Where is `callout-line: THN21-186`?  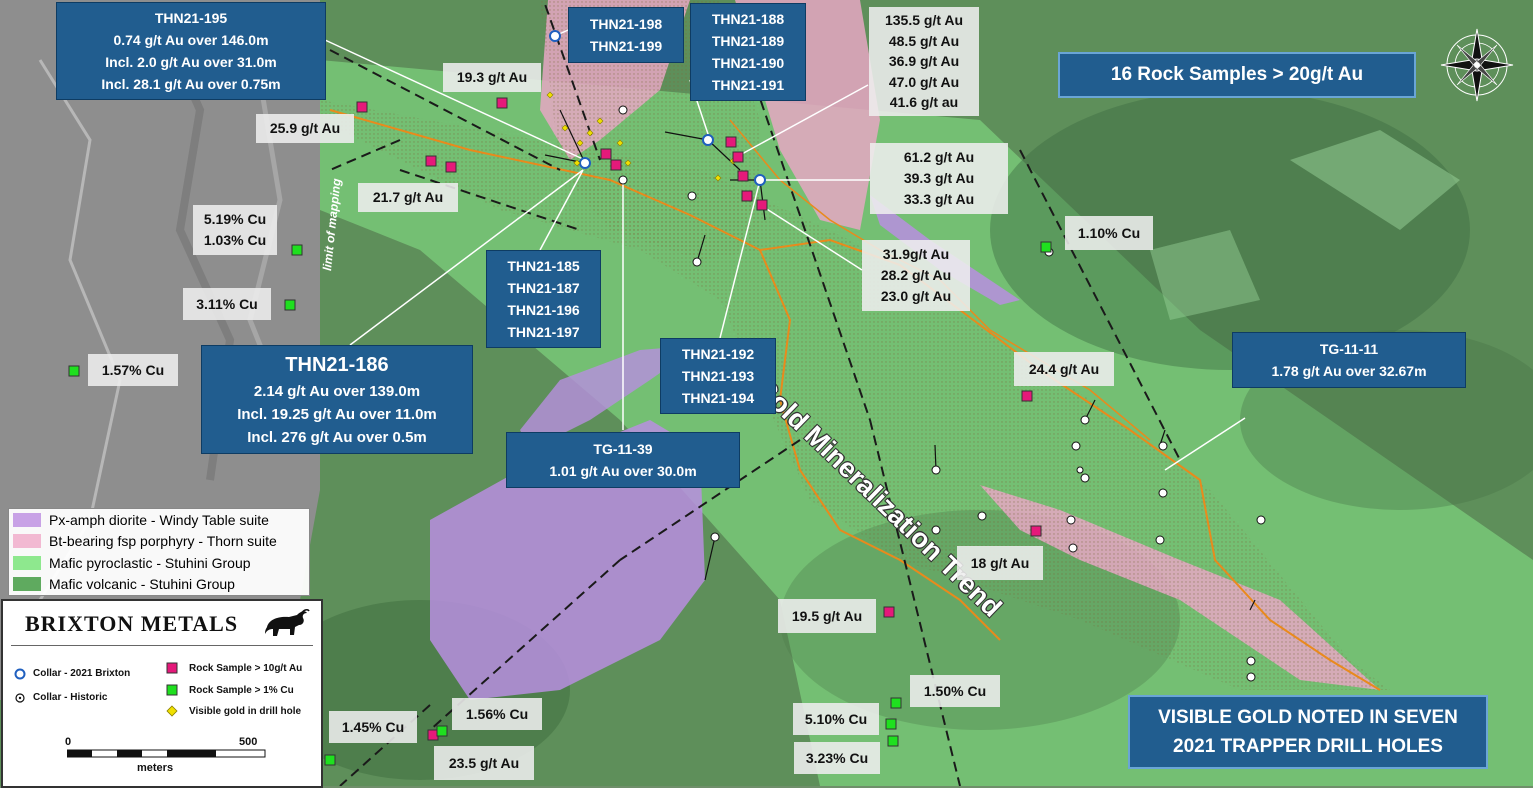 callout-line: THN21-186 is located at coordinates (337, 365).